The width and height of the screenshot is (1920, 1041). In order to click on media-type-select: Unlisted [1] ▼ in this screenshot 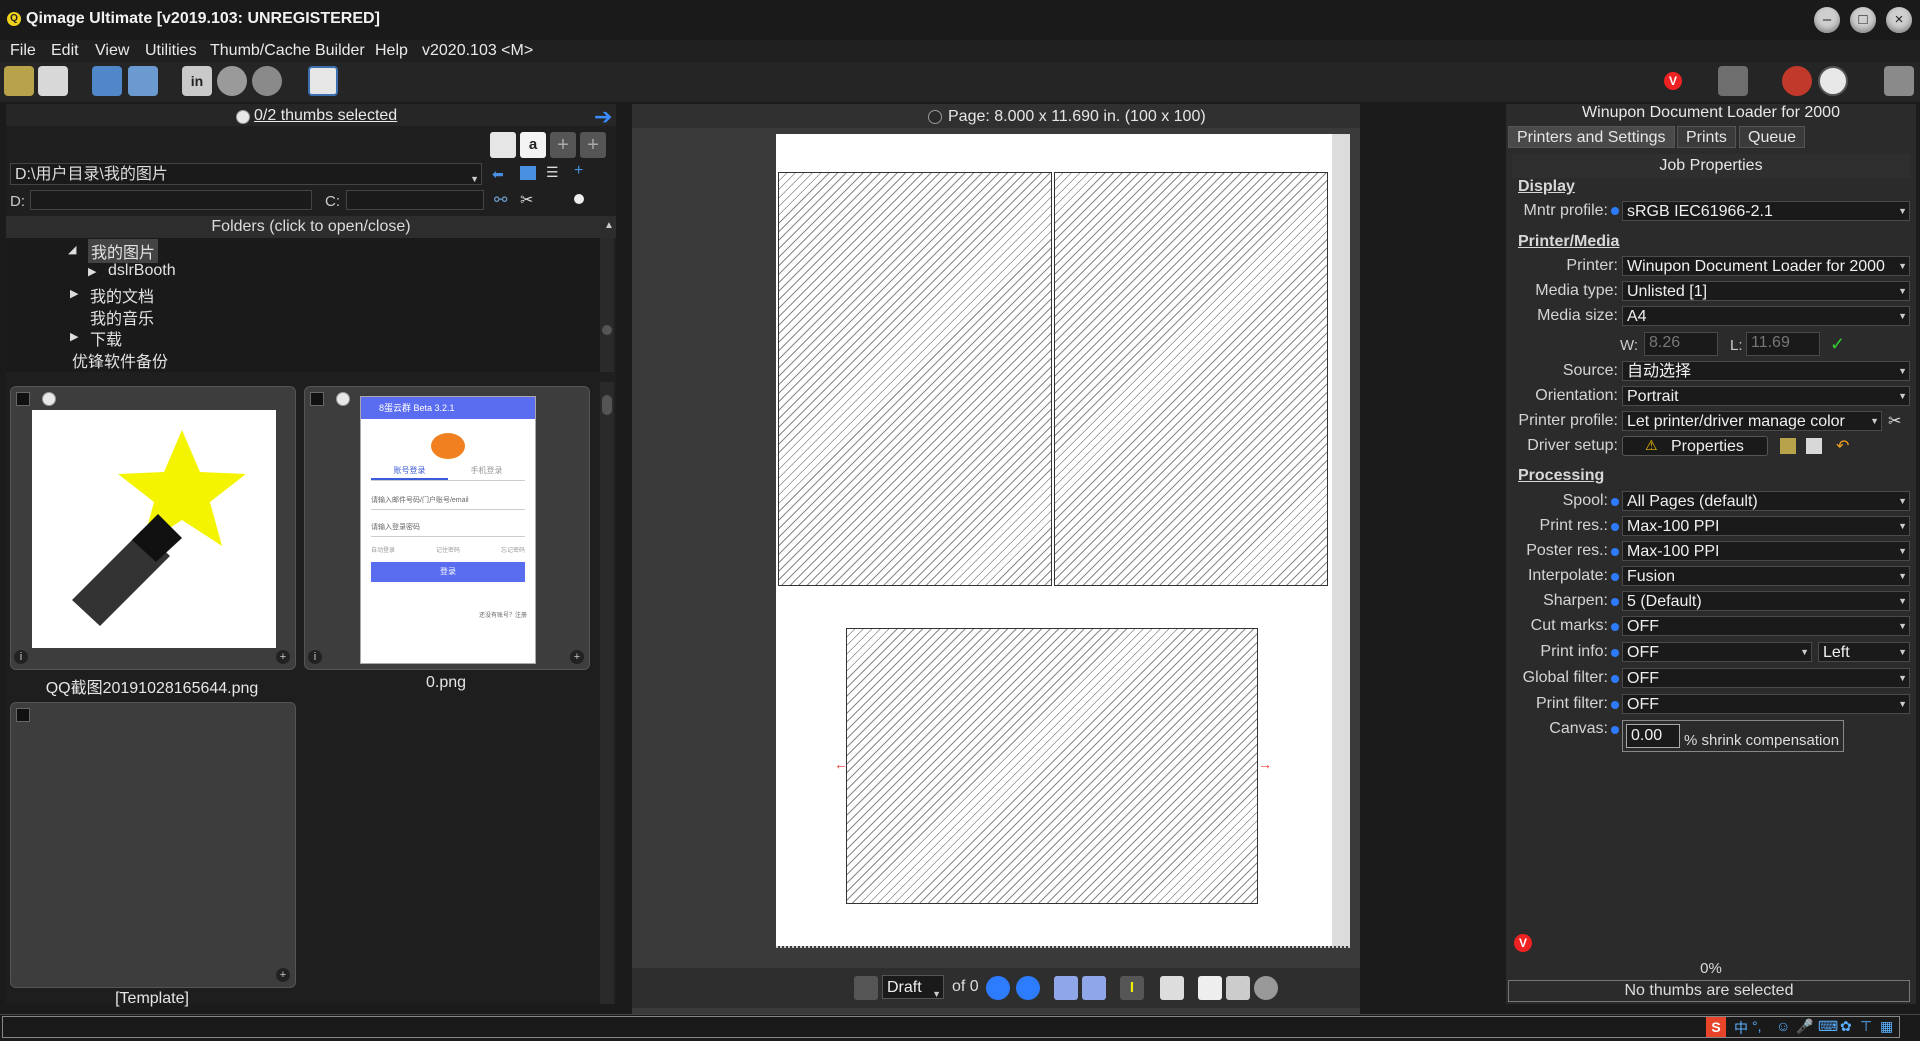, I will do `click(1766, 291)`.